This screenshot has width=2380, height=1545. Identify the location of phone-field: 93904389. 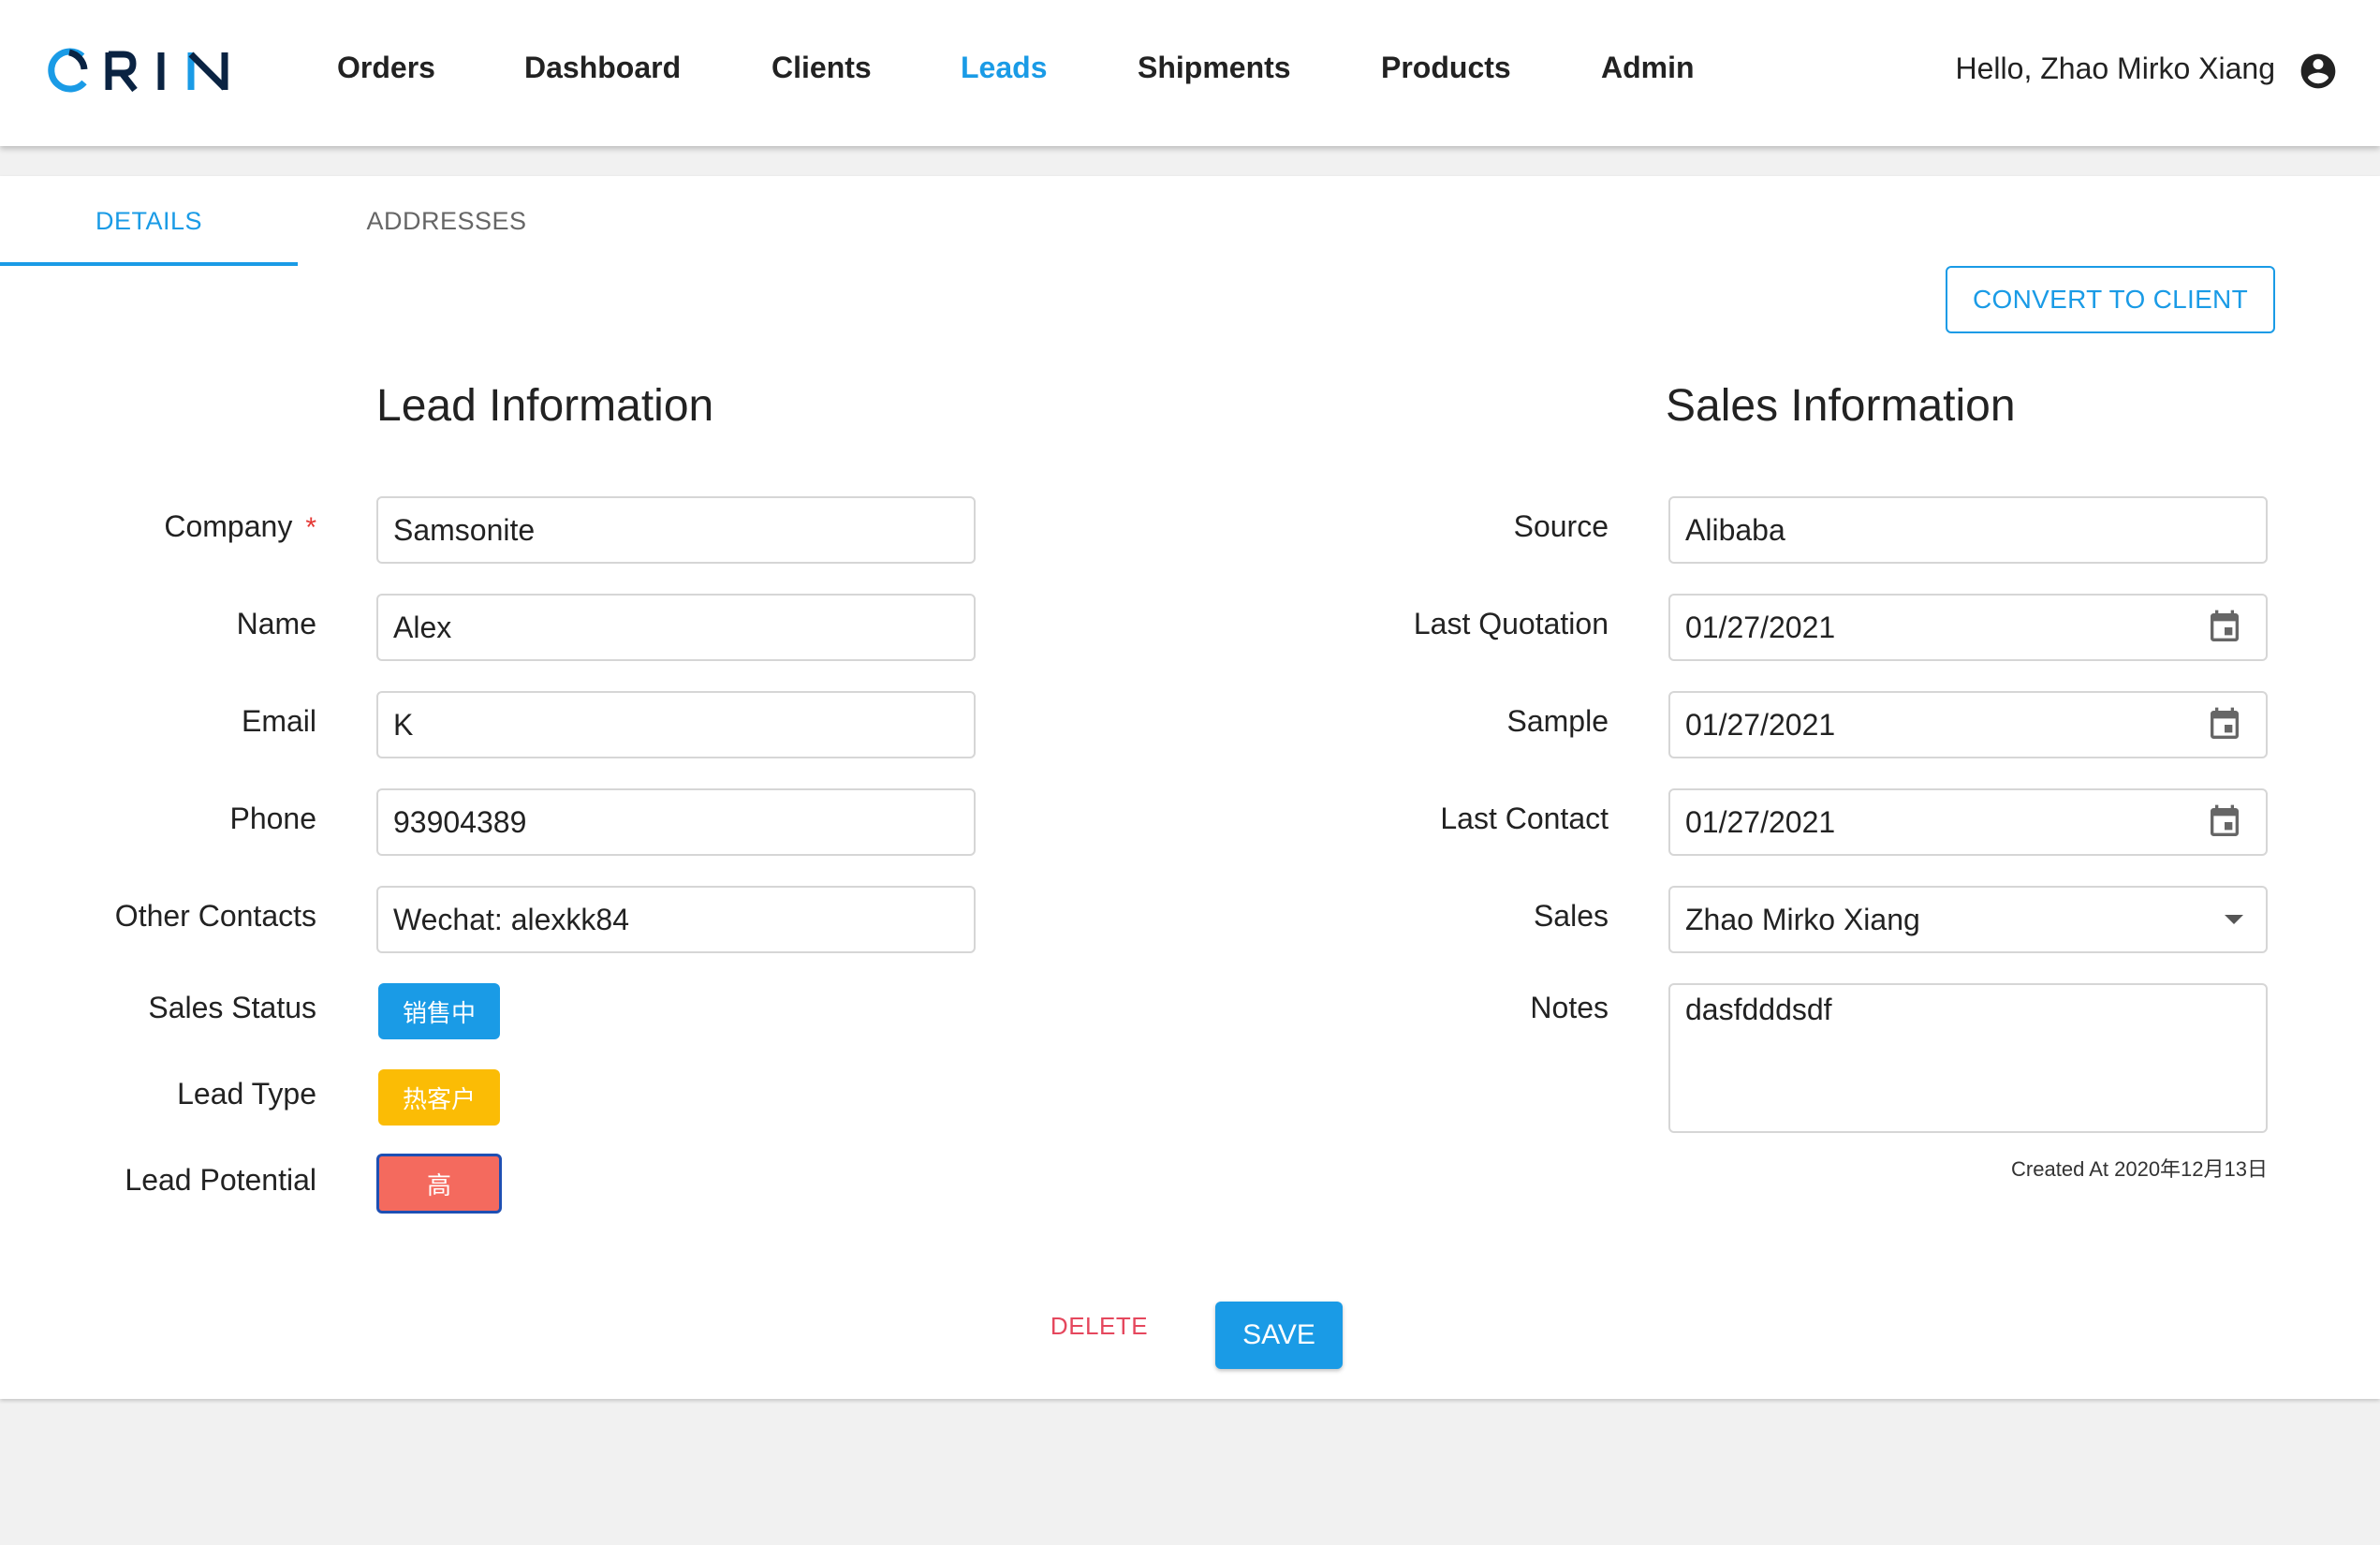
(676, 822).